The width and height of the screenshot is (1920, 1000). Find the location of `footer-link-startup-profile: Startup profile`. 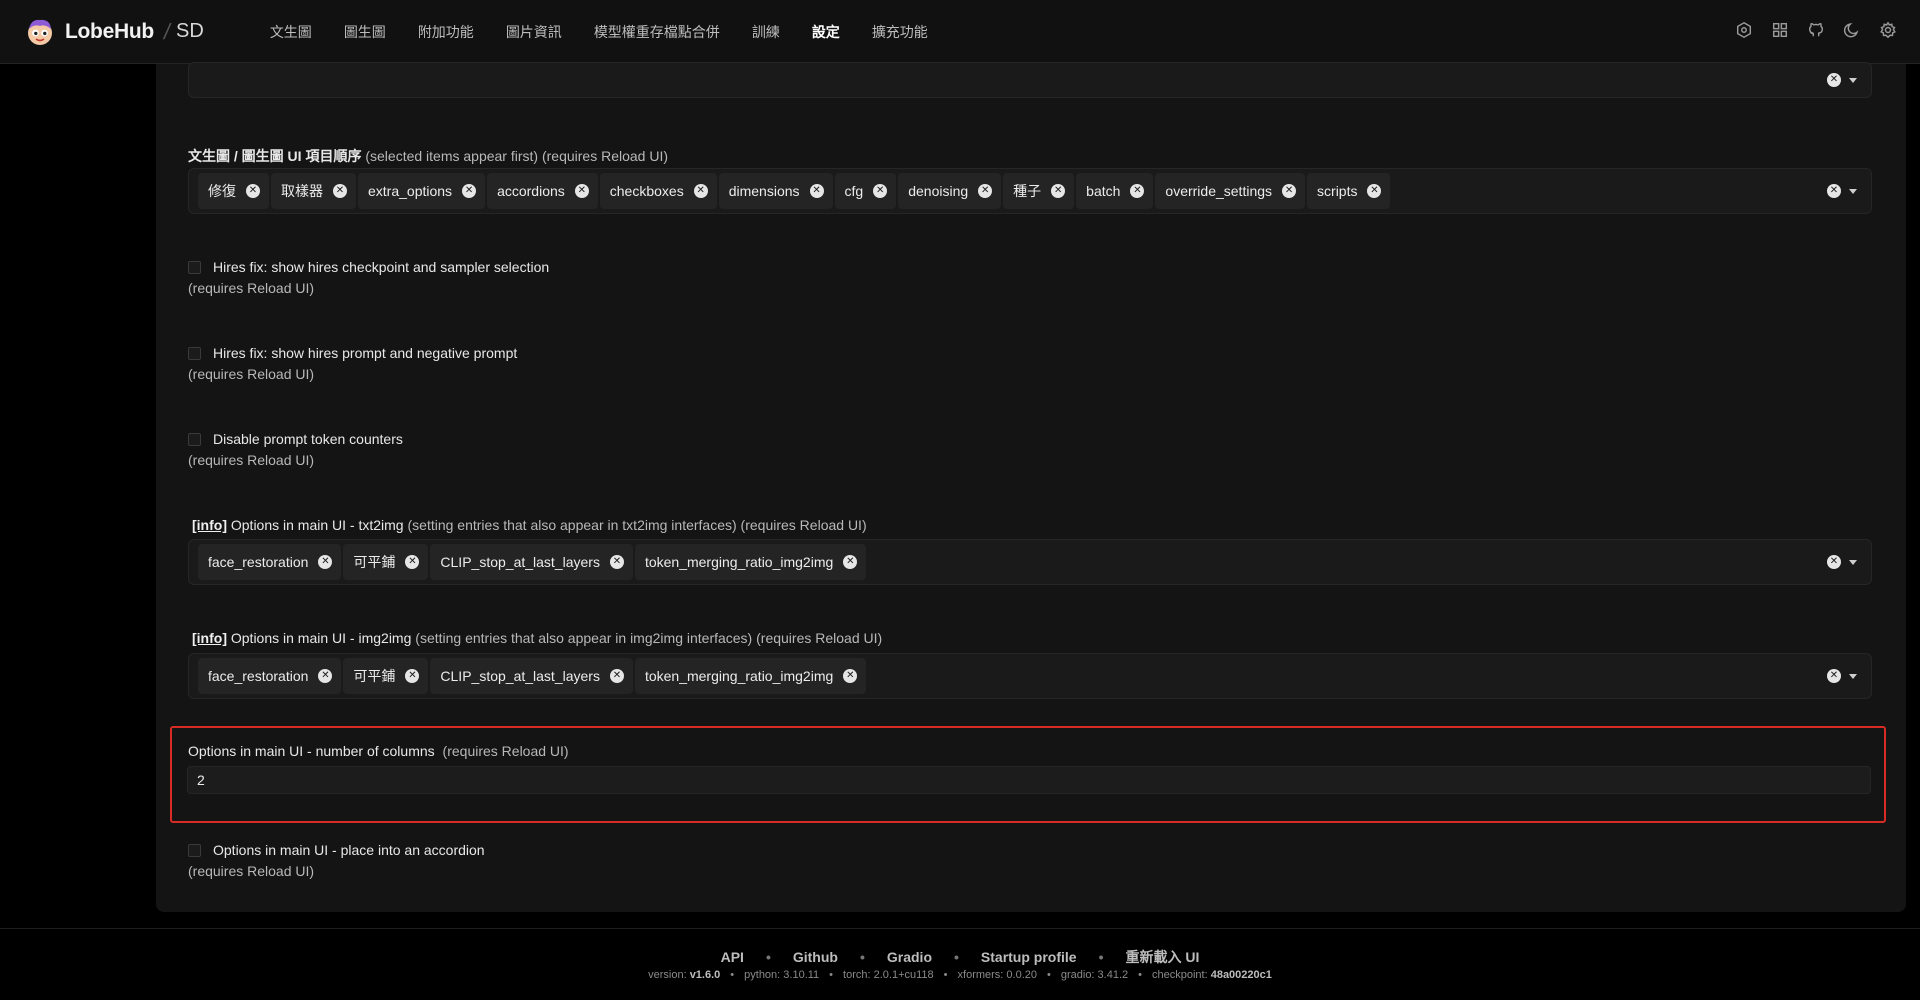

footer-link-startup-profile: Startup profile is located at coordinates (1029, 957).